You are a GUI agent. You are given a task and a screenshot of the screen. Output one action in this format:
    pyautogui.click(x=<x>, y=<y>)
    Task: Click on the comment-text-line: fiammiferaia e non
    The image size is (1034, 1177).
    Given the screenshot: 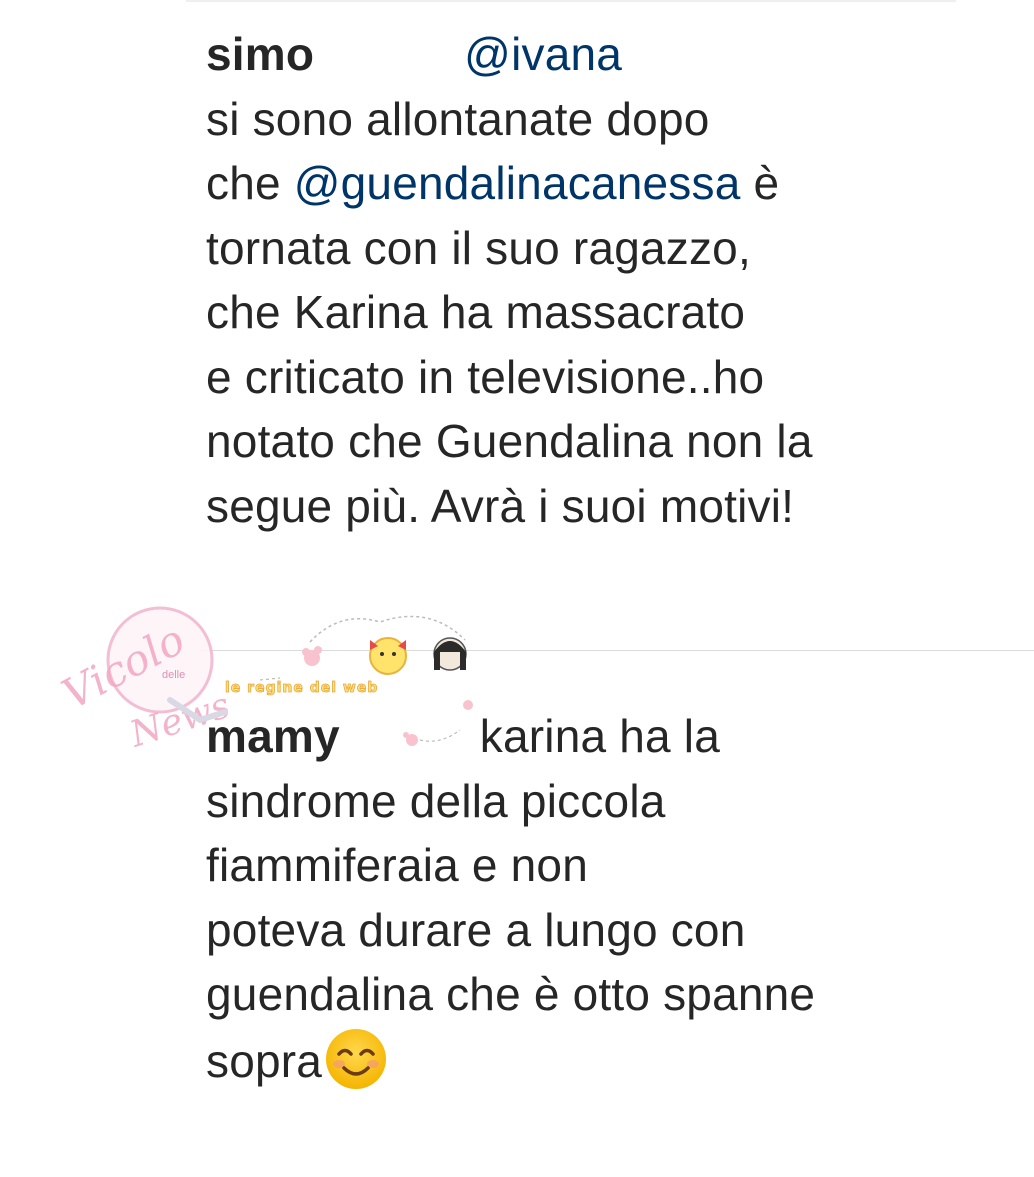 What is the action you would take?
    pyautogui.click(x=397, y=865)
    